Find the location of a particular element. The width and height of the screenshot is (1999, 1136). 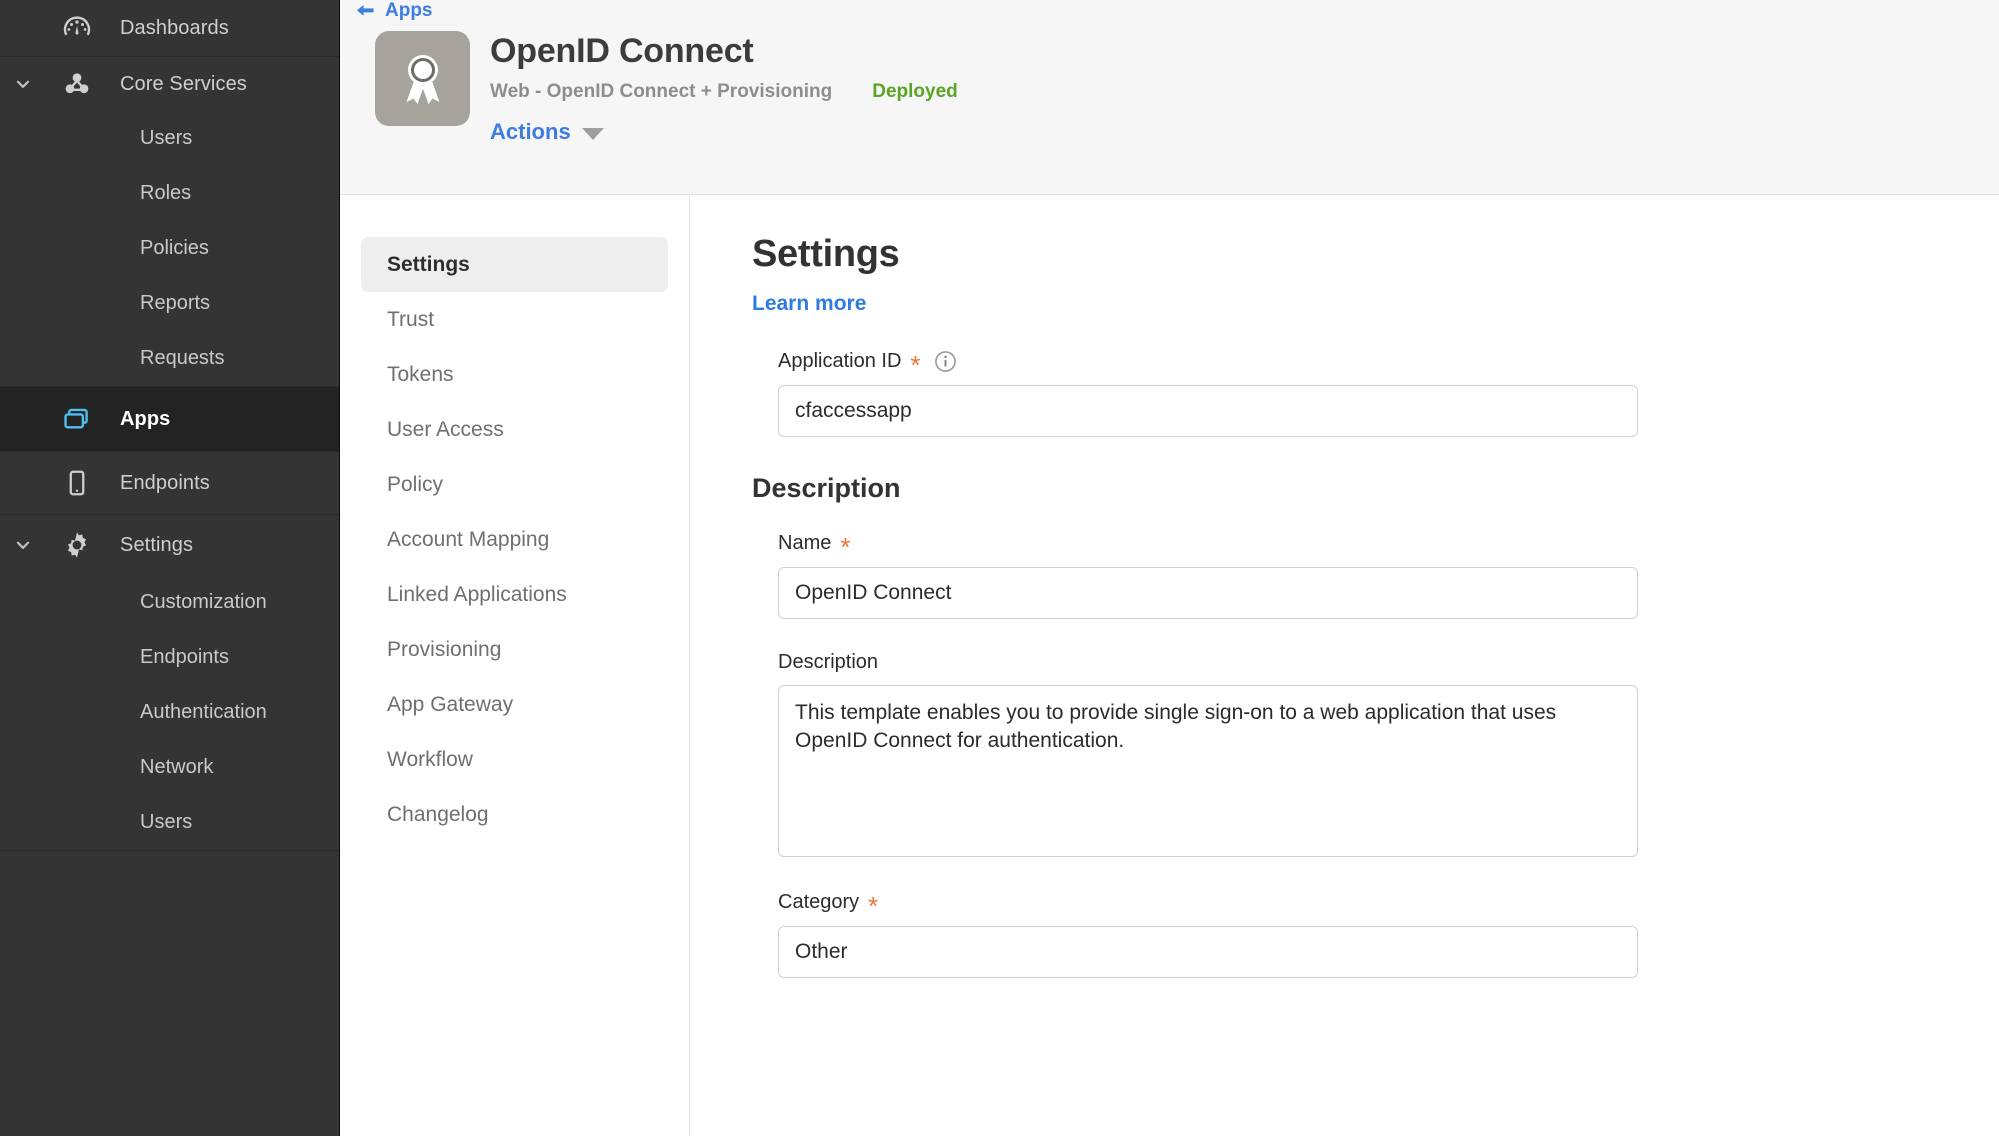

sidebar-subitem-policies: Policies is located at coordinates (169, 248).